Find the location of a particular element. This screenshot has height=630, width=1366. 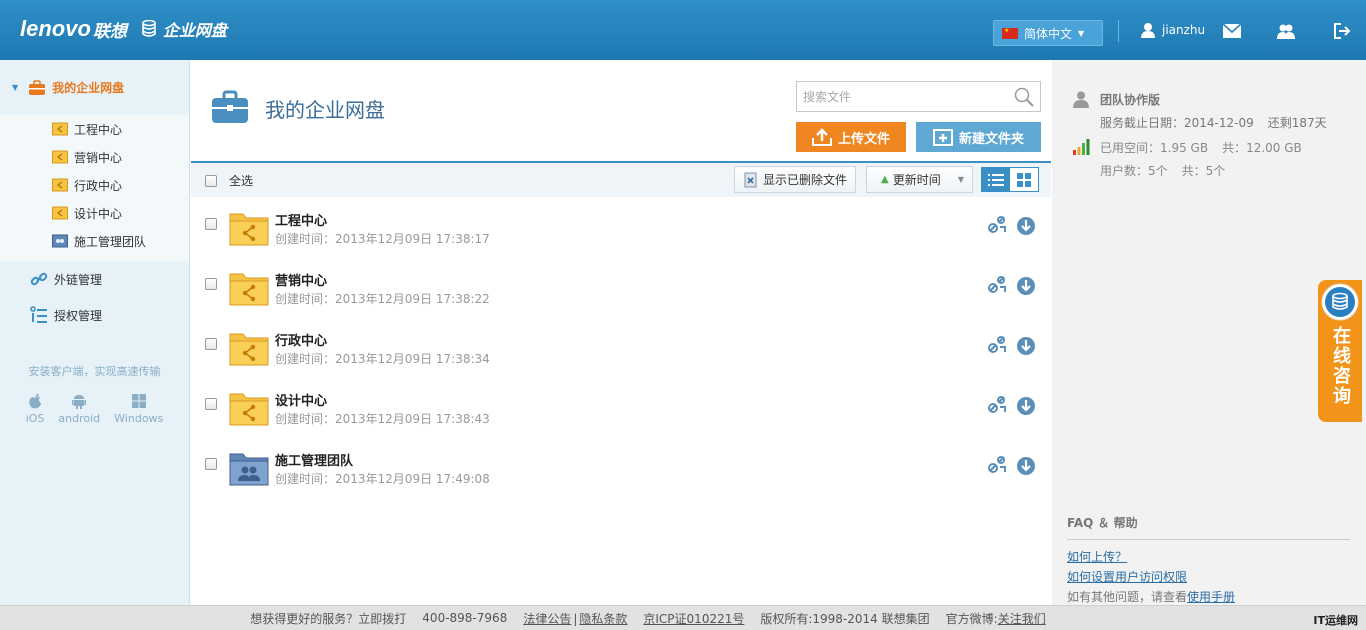

select-all-label: 全选 is located at coordinates (241, 181).